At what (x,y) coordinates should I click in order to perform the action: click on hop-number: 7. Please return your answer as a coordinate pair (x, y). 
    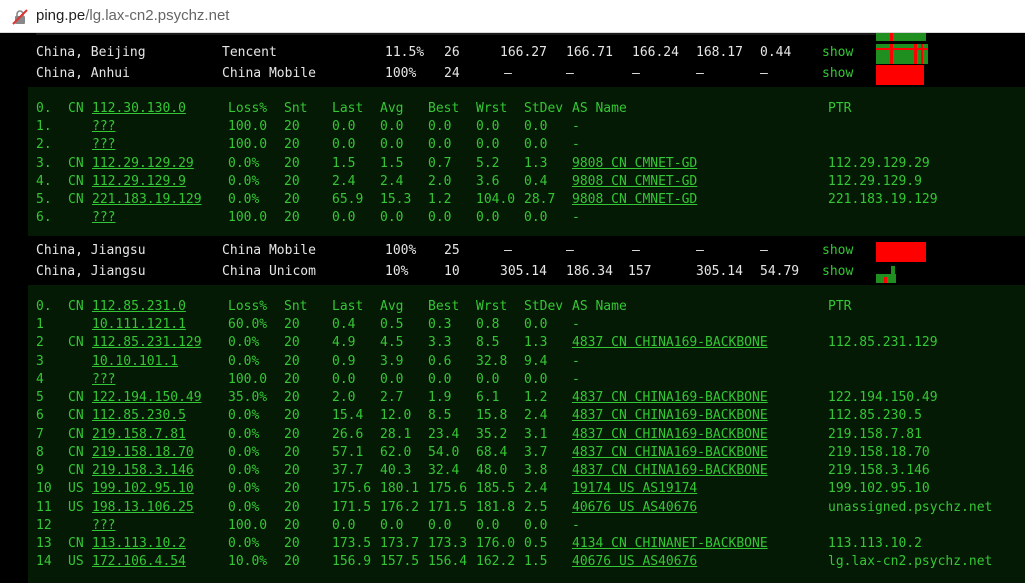
    Looking at the image, I should click on (40, 434).